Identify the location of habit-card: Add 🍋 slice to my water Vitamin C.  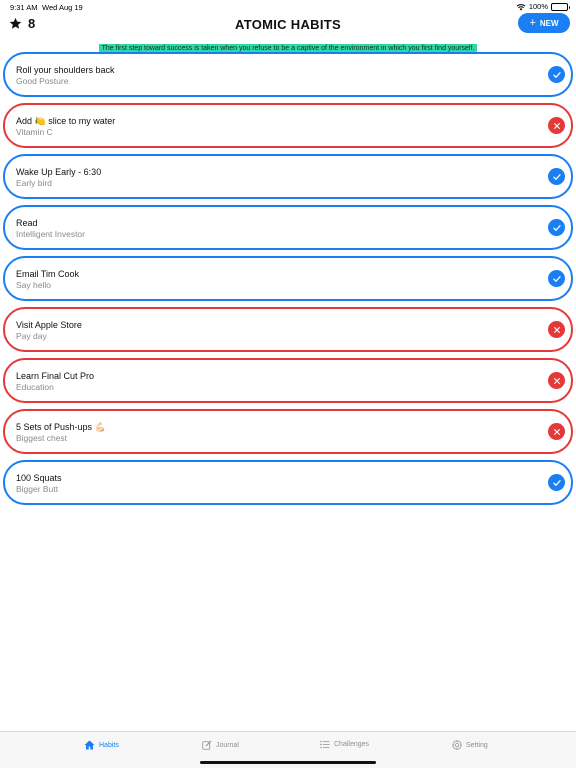
(288, 125).